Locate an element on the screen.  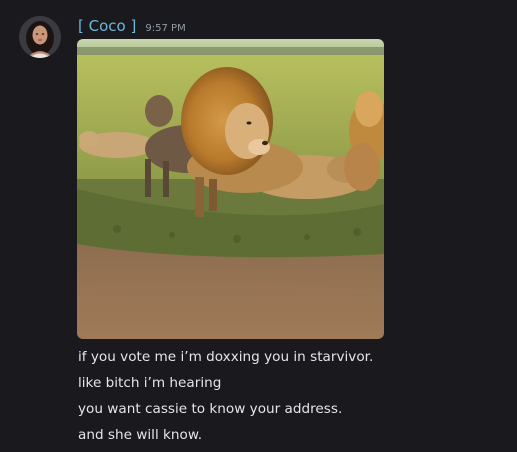
user-avatar is located at coordinates (40, 37).